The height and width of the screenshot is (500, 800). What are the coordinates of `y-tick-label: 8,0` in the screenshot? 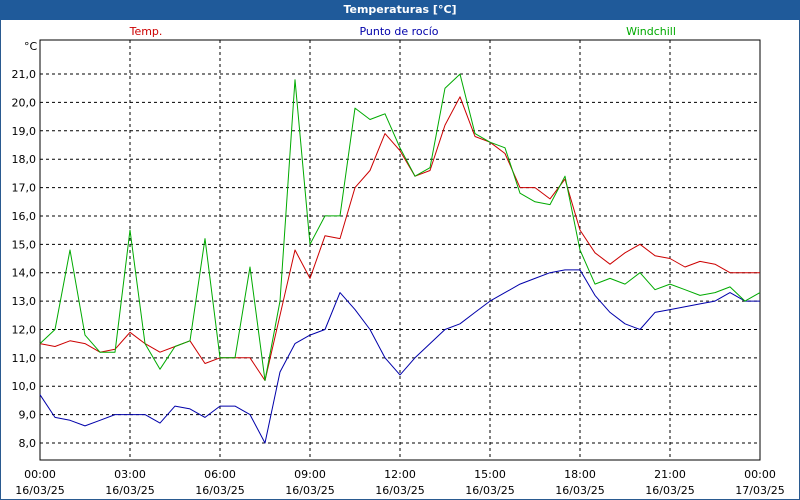 It's located at (28, 443).